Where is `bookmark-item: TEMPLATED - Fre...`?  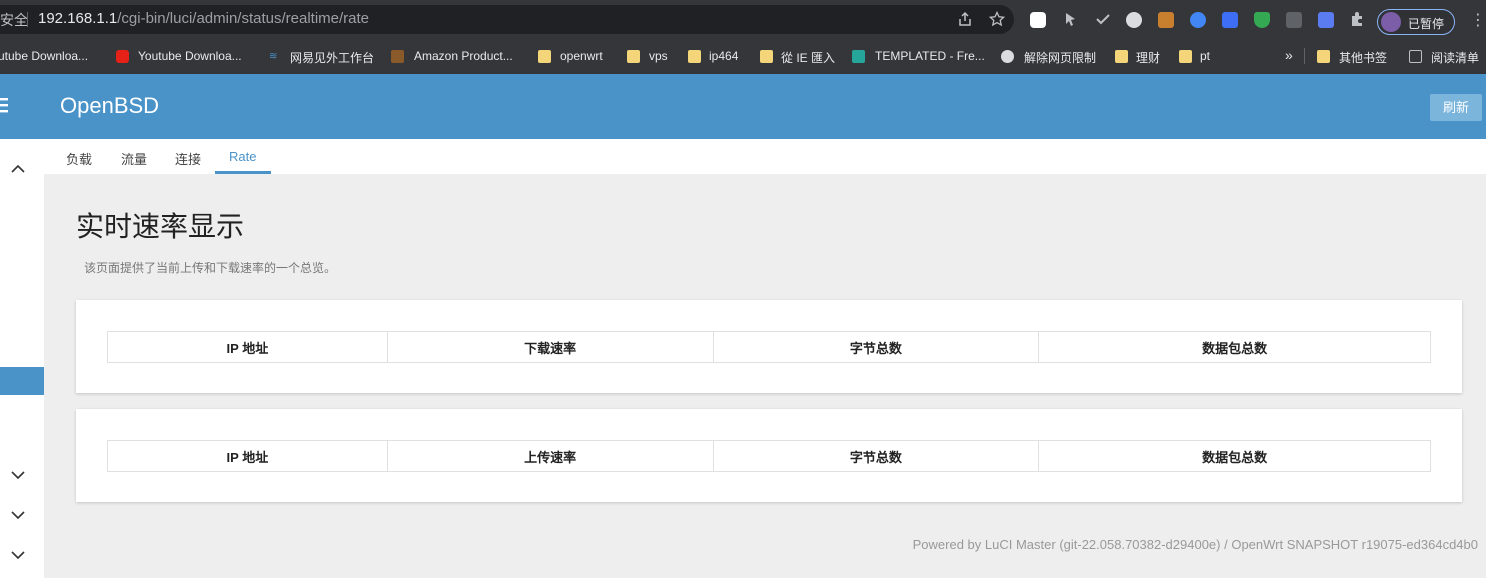 bookmark-item: TEMPLATED - Fre... is located at coordinates (930, 56).